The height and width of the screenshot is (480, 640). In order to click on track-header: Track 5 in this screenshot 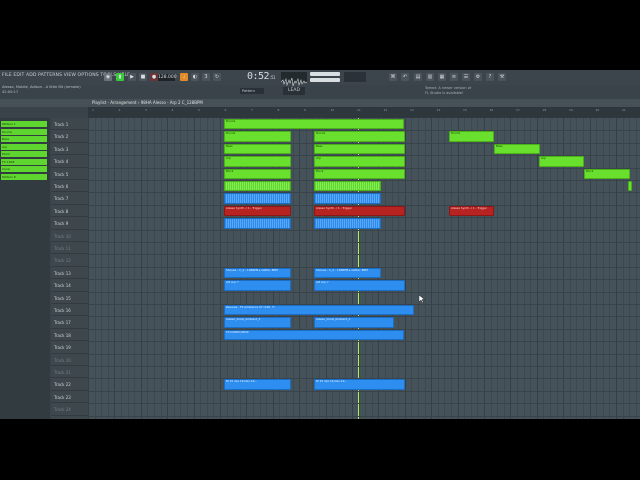, I will do `click(69, 174)`.